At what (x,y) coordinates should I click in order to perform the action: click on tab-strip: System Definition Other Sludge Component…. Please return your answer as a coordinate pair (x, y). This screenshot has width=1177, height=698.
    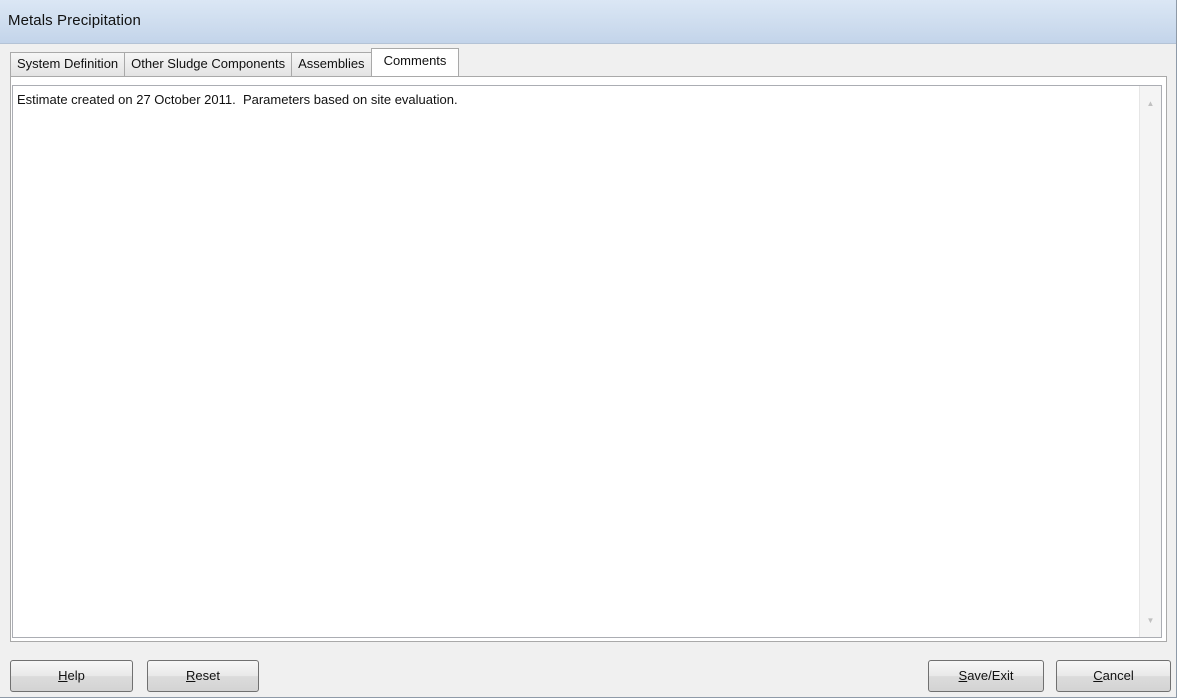
    Looking at the image, I should click on (235, 62).